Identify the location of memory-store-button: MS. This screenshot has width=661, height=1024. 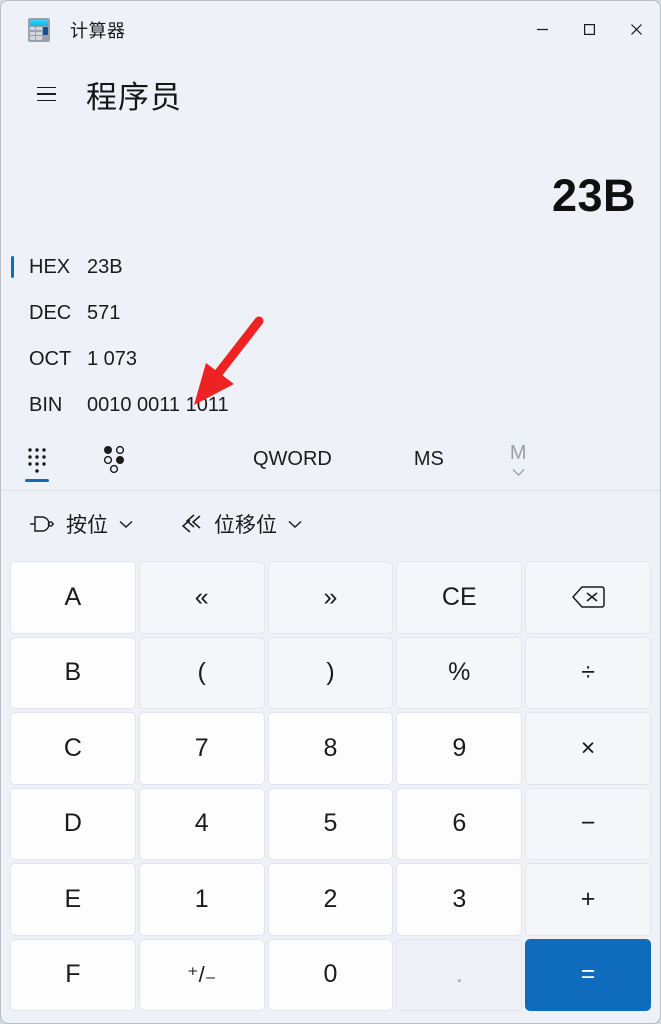
(429, 459).